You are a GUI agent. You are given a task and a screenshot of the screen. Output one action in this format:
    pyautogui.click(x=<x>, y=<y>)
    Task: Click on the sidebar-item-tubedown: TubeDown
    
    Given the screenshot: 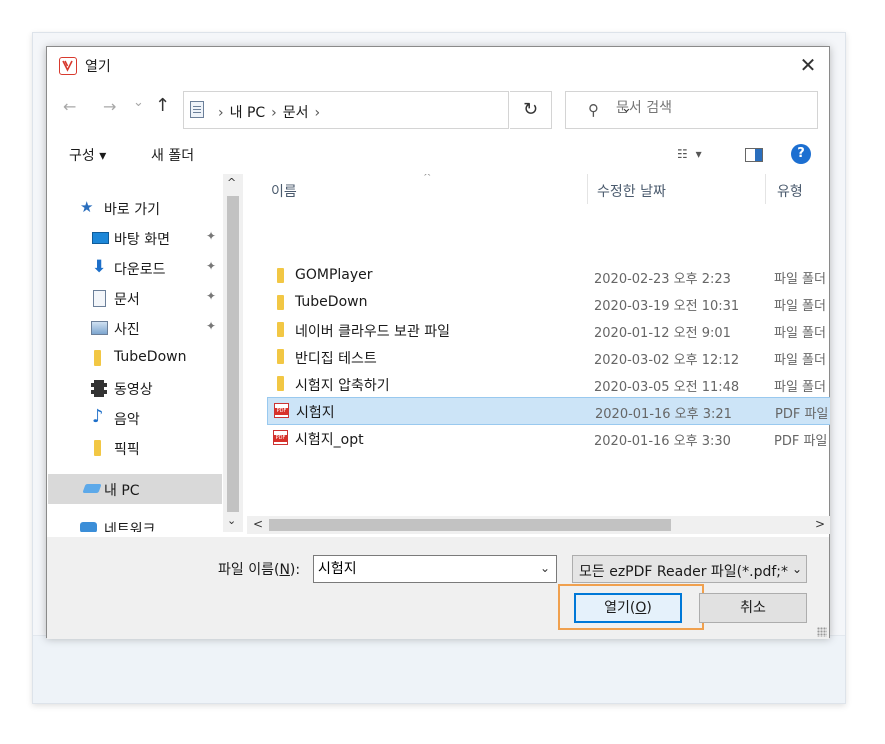 What is the action you would take?
    pyautogui.click(x=135, y=358)
    